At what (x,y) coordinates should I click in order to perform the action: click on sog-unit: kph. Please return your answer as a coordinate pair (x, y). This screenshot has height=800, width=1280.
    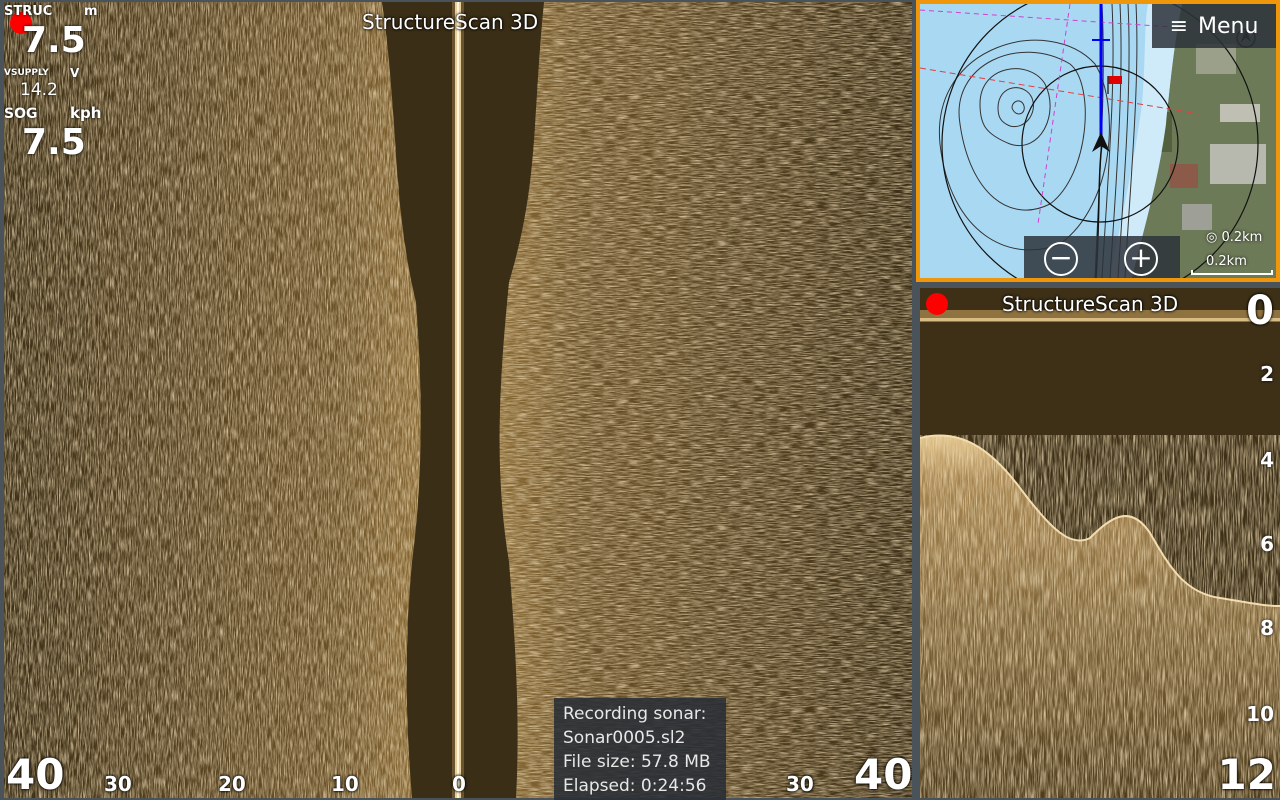
    Looking at the image, I should click on (86, 113).